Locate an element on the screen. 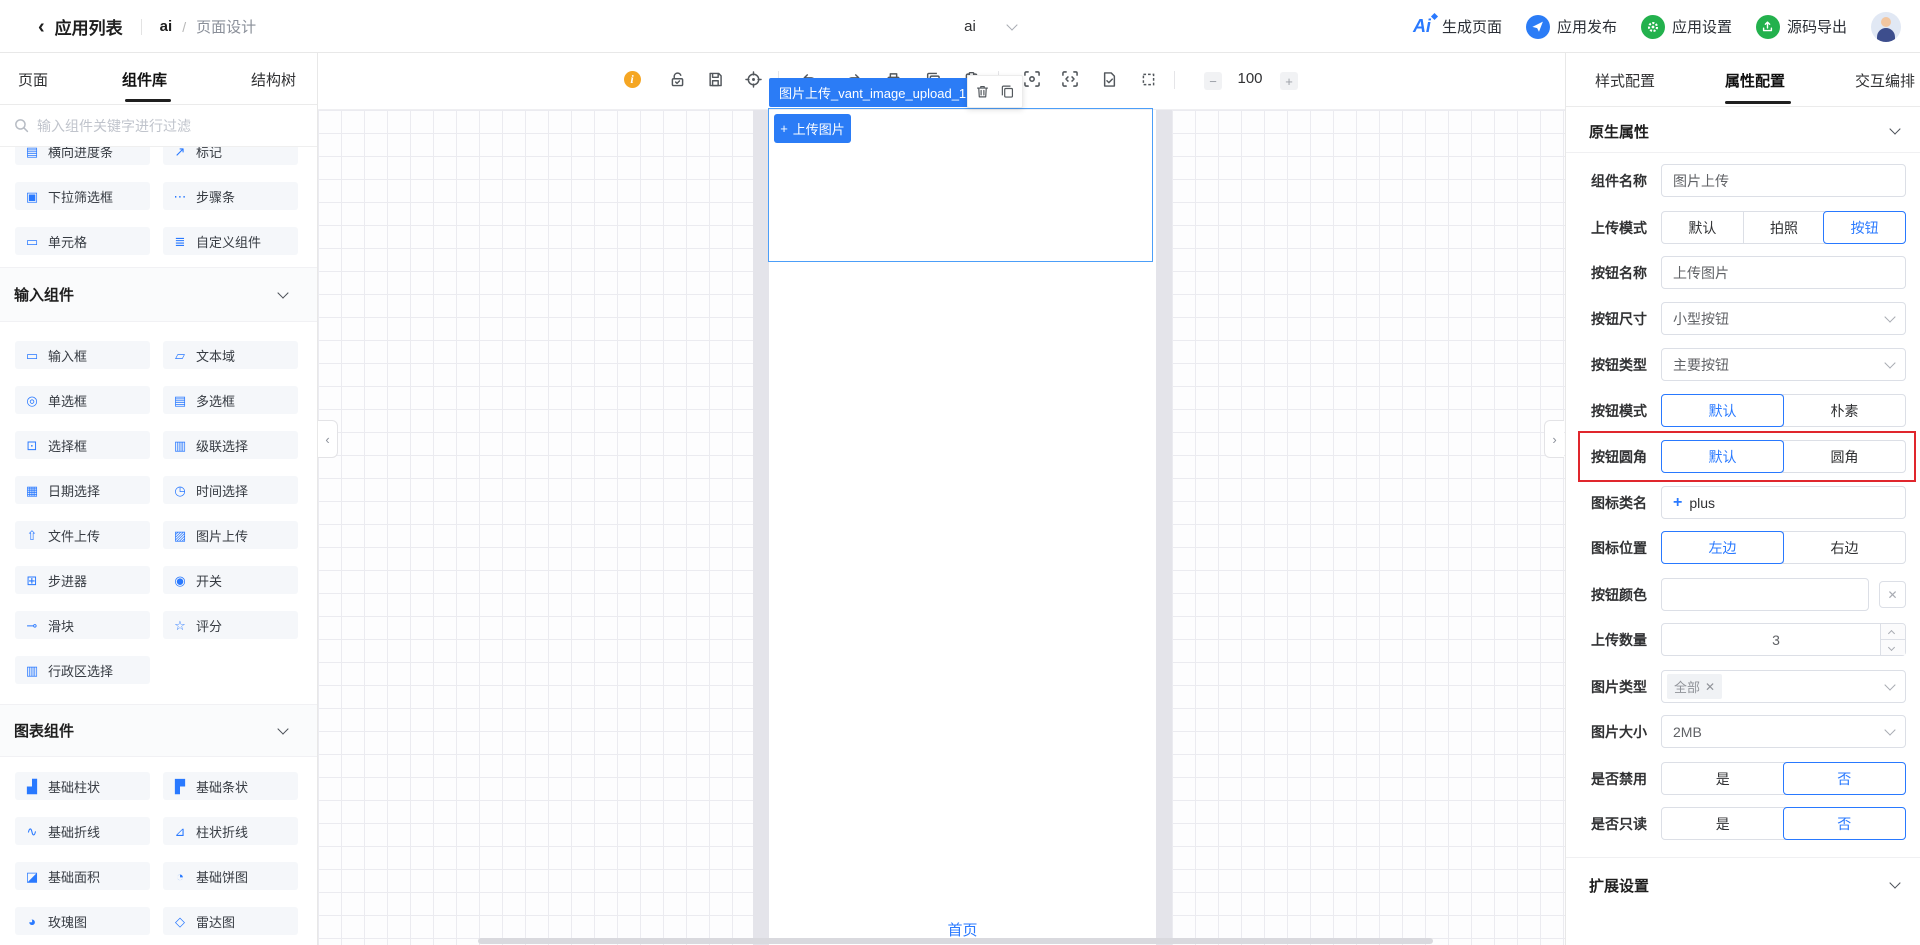 This screenshot has height=945, width=1920. component-item: ≣ 自定义组件 is located at coordinates (230, 241).